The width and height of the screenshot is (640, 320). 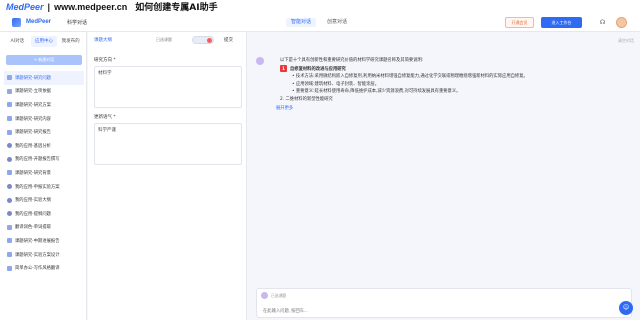 What do you see at coordinates (17, 41) in the screenshot?
I see `sidebar-tab-ai-chat: AI对话` at bounding box center [17, 41].